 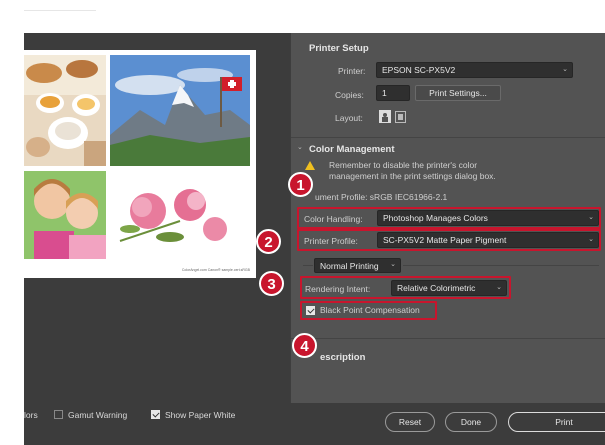 I want to click on gamut-warning-label: Gamut Warning, so click(x=98, y=415).